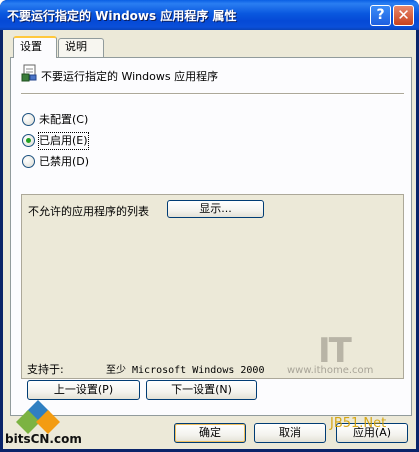  What do you see at coordinates (330, 370) in the screenshot?
I see `ithome-url-watermark: www.ithome.com` at bounding box center [330, 370].